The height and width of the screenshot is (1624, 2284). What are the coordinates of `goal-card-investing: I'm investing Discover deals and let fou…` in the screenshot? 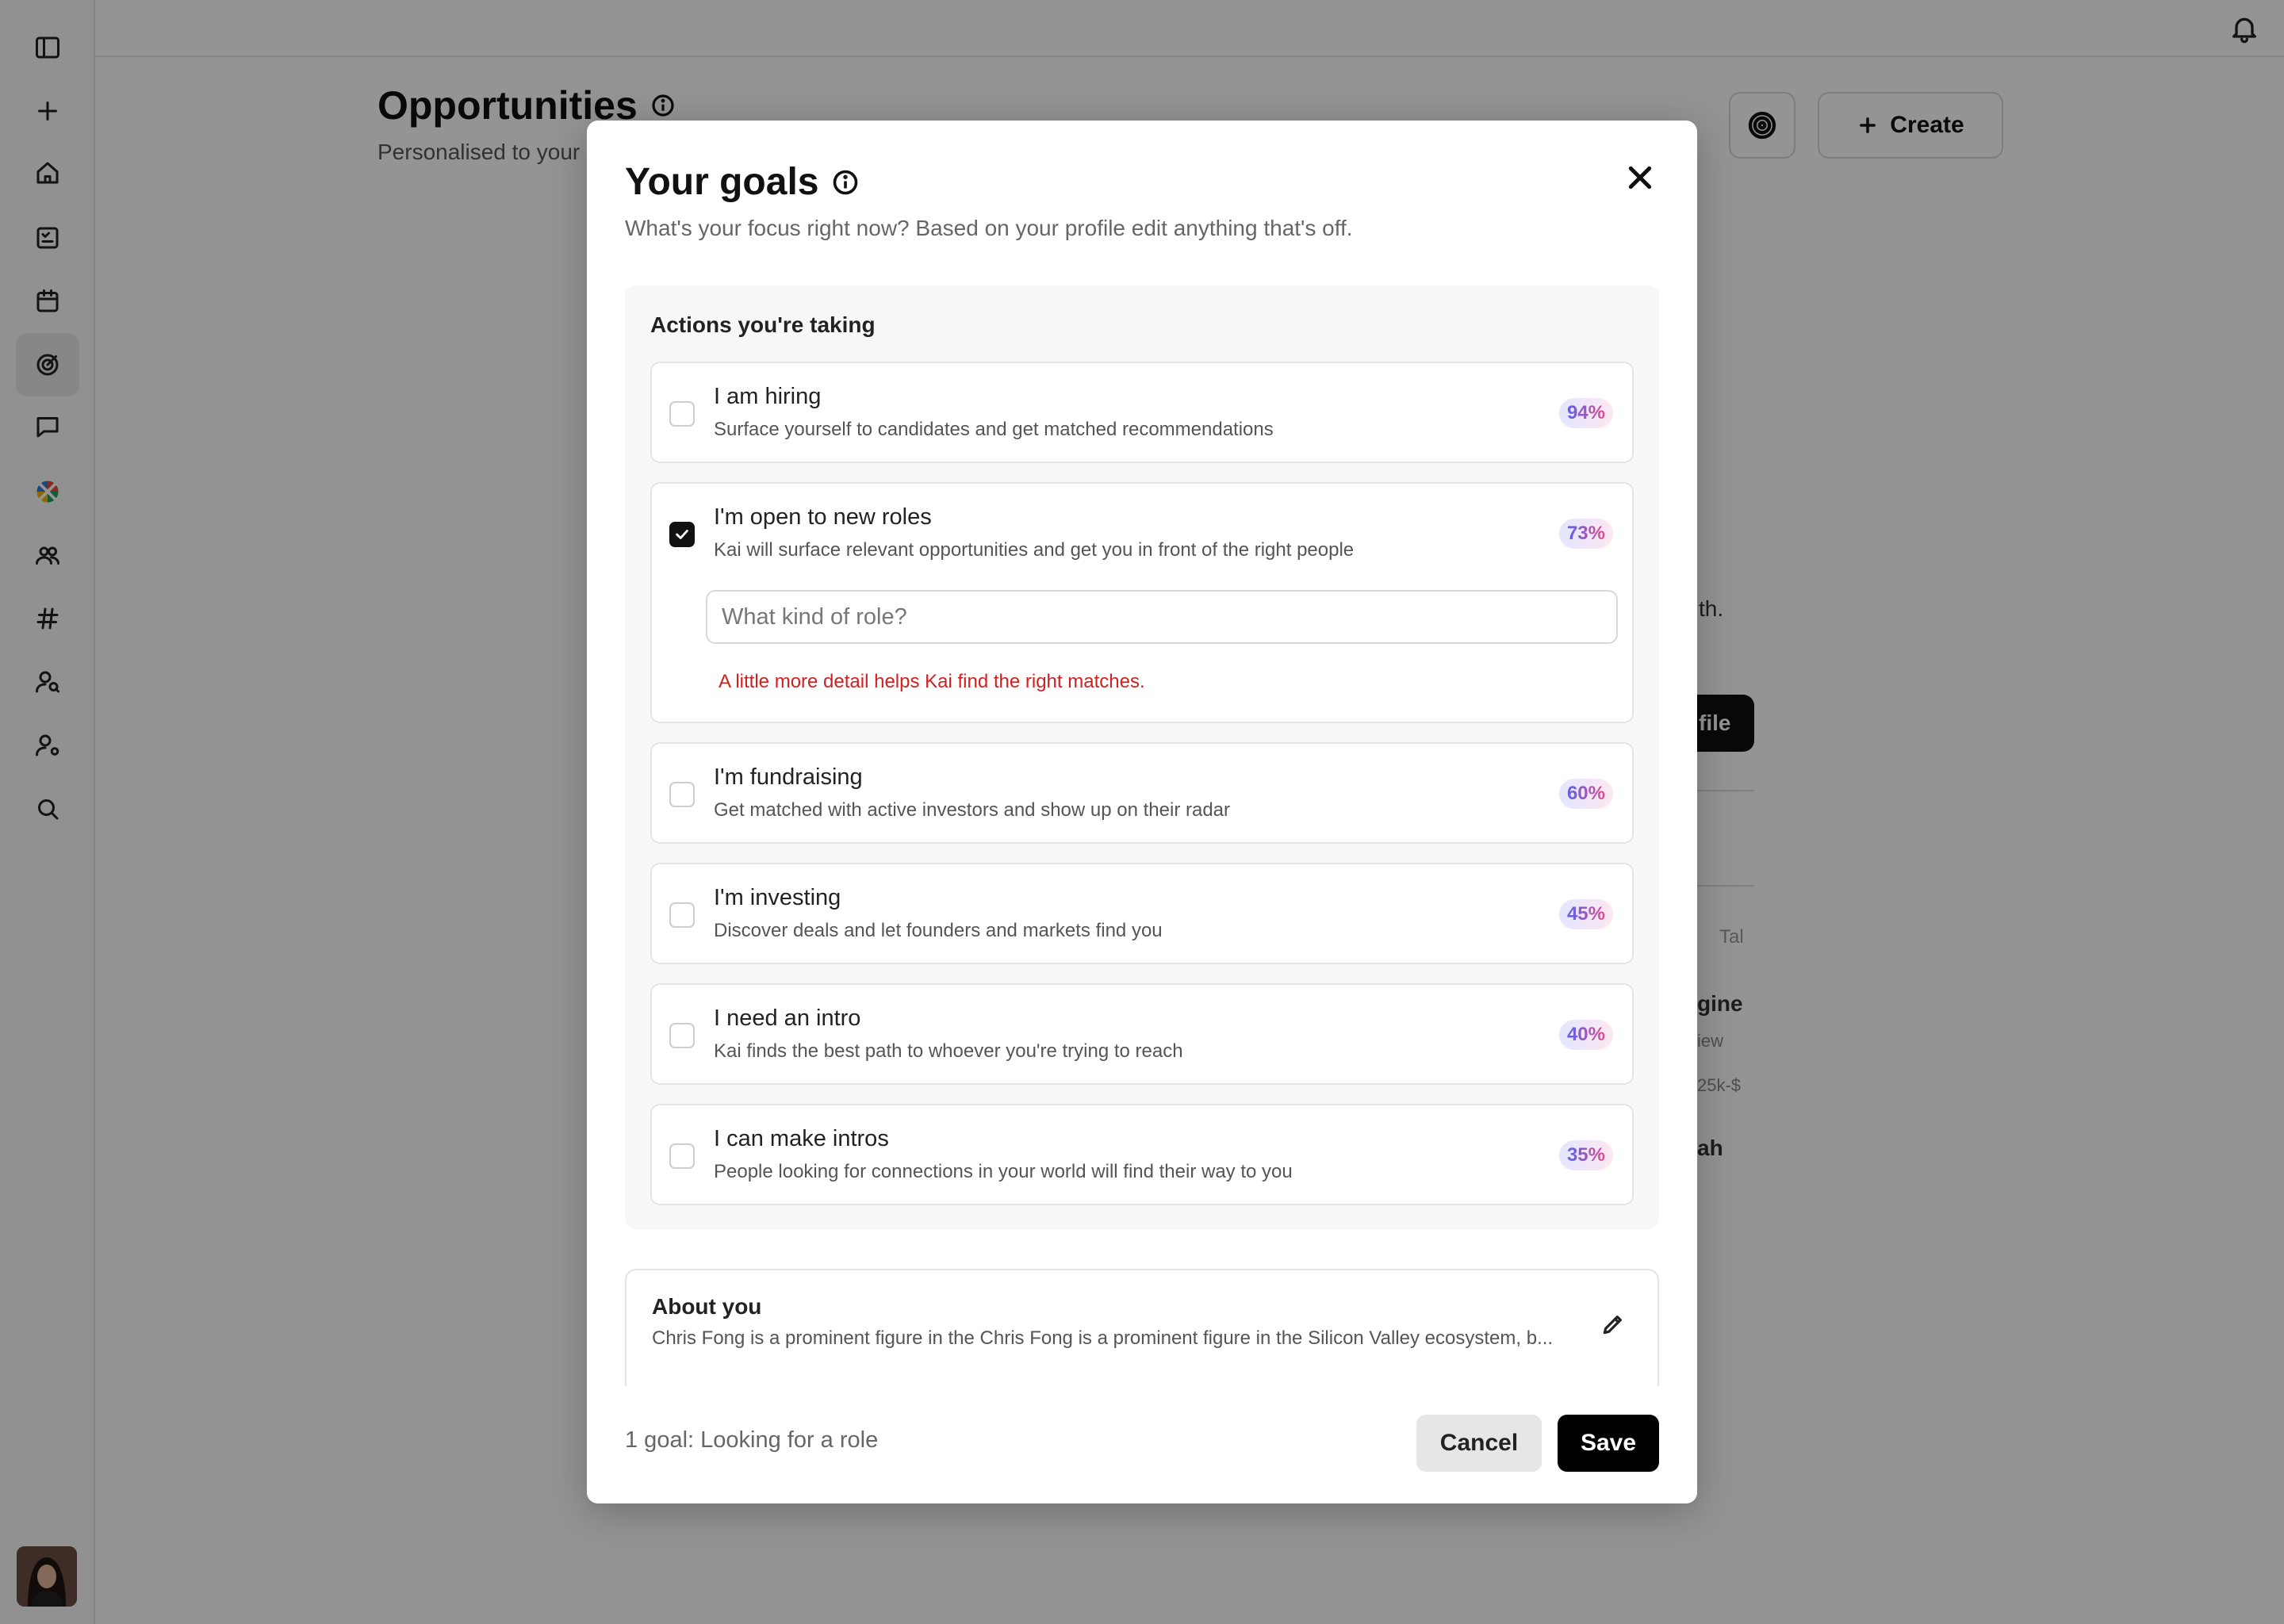 It's located at (1142, 913).